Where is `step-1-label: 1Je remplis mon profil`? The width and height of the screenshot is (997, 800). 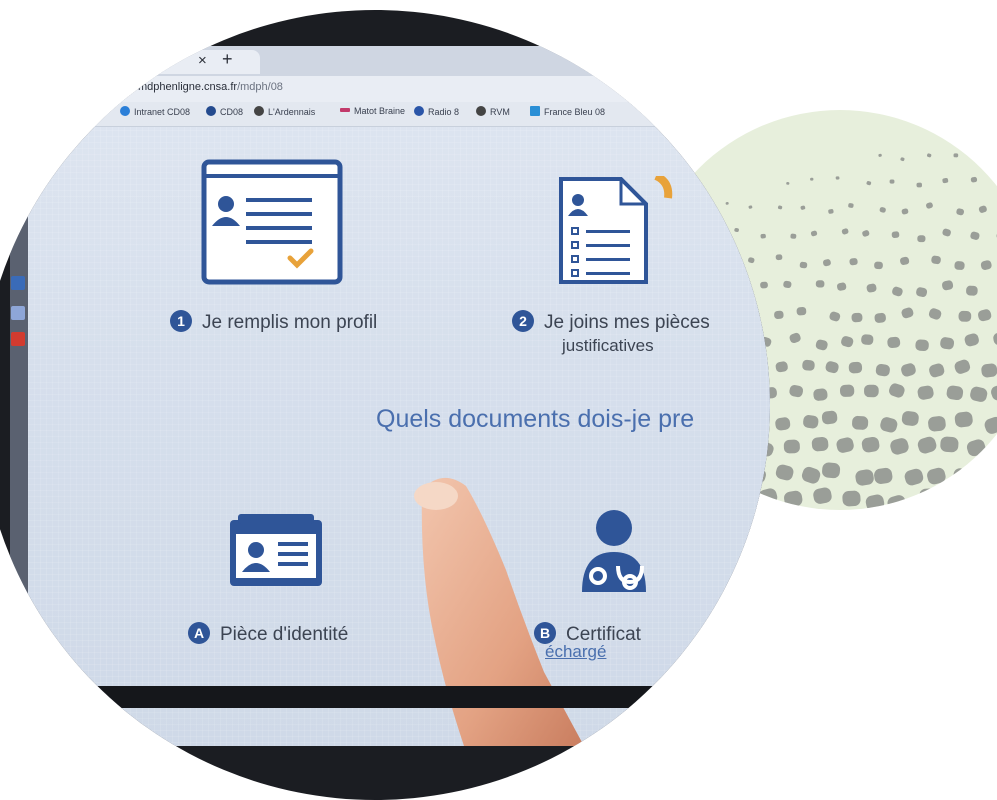 step-1-label: 1Je remplis mon profil is located at coordinates (273, 322).